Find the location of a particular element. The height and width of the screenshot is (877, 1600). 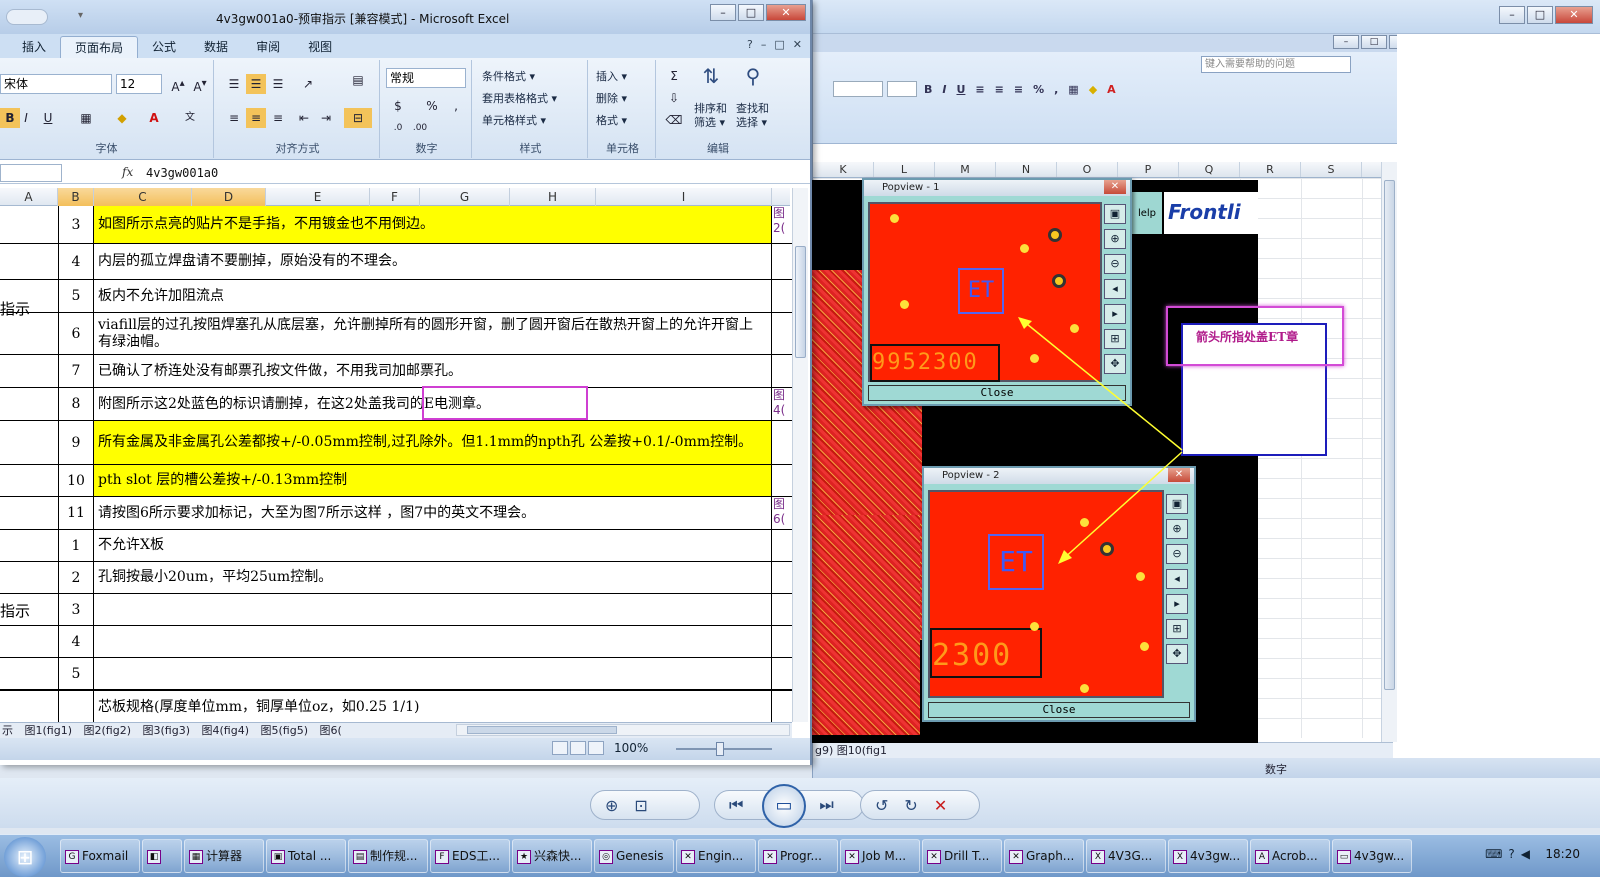

bg-sheet-tabs: g9) 图10(fig1 is located at coordinates (1103, 750).